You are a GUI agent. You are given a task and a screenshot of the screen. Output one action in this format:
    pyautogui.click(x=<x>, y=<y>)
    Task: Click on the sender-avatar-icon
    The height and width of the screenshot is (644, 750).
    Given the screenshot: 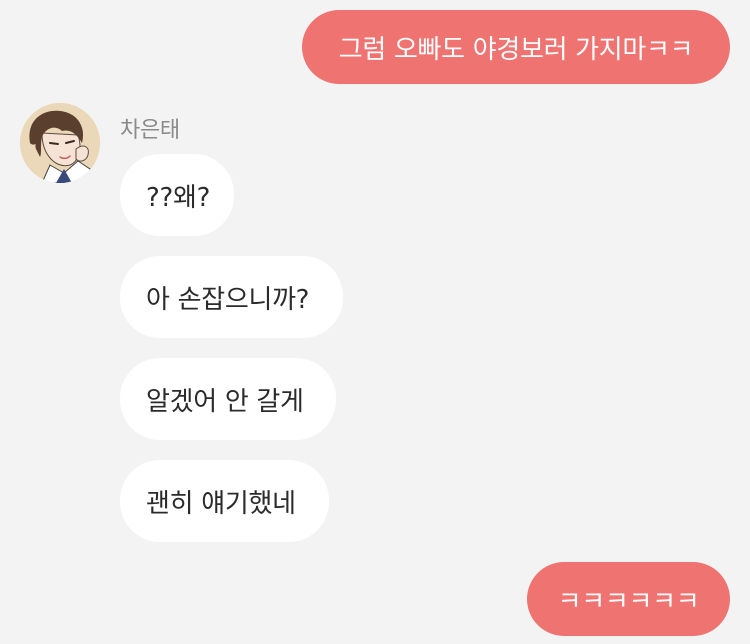 What is the action you would take?
    pyautogui.click(x=60, y=143)
    